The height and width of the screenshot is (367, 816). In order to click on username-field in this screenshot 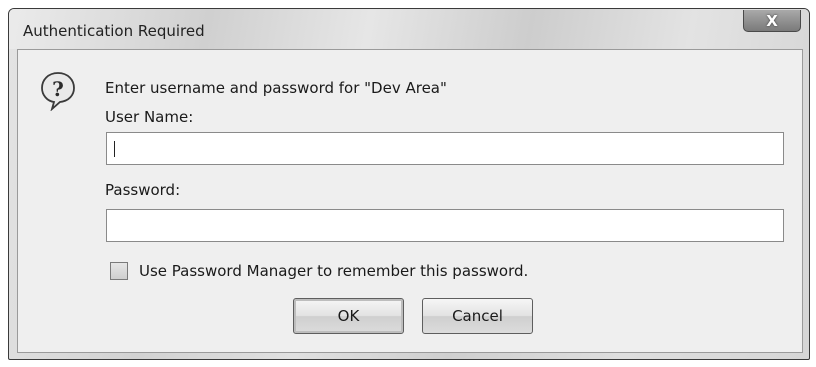, I will do `click(445, 148)`.